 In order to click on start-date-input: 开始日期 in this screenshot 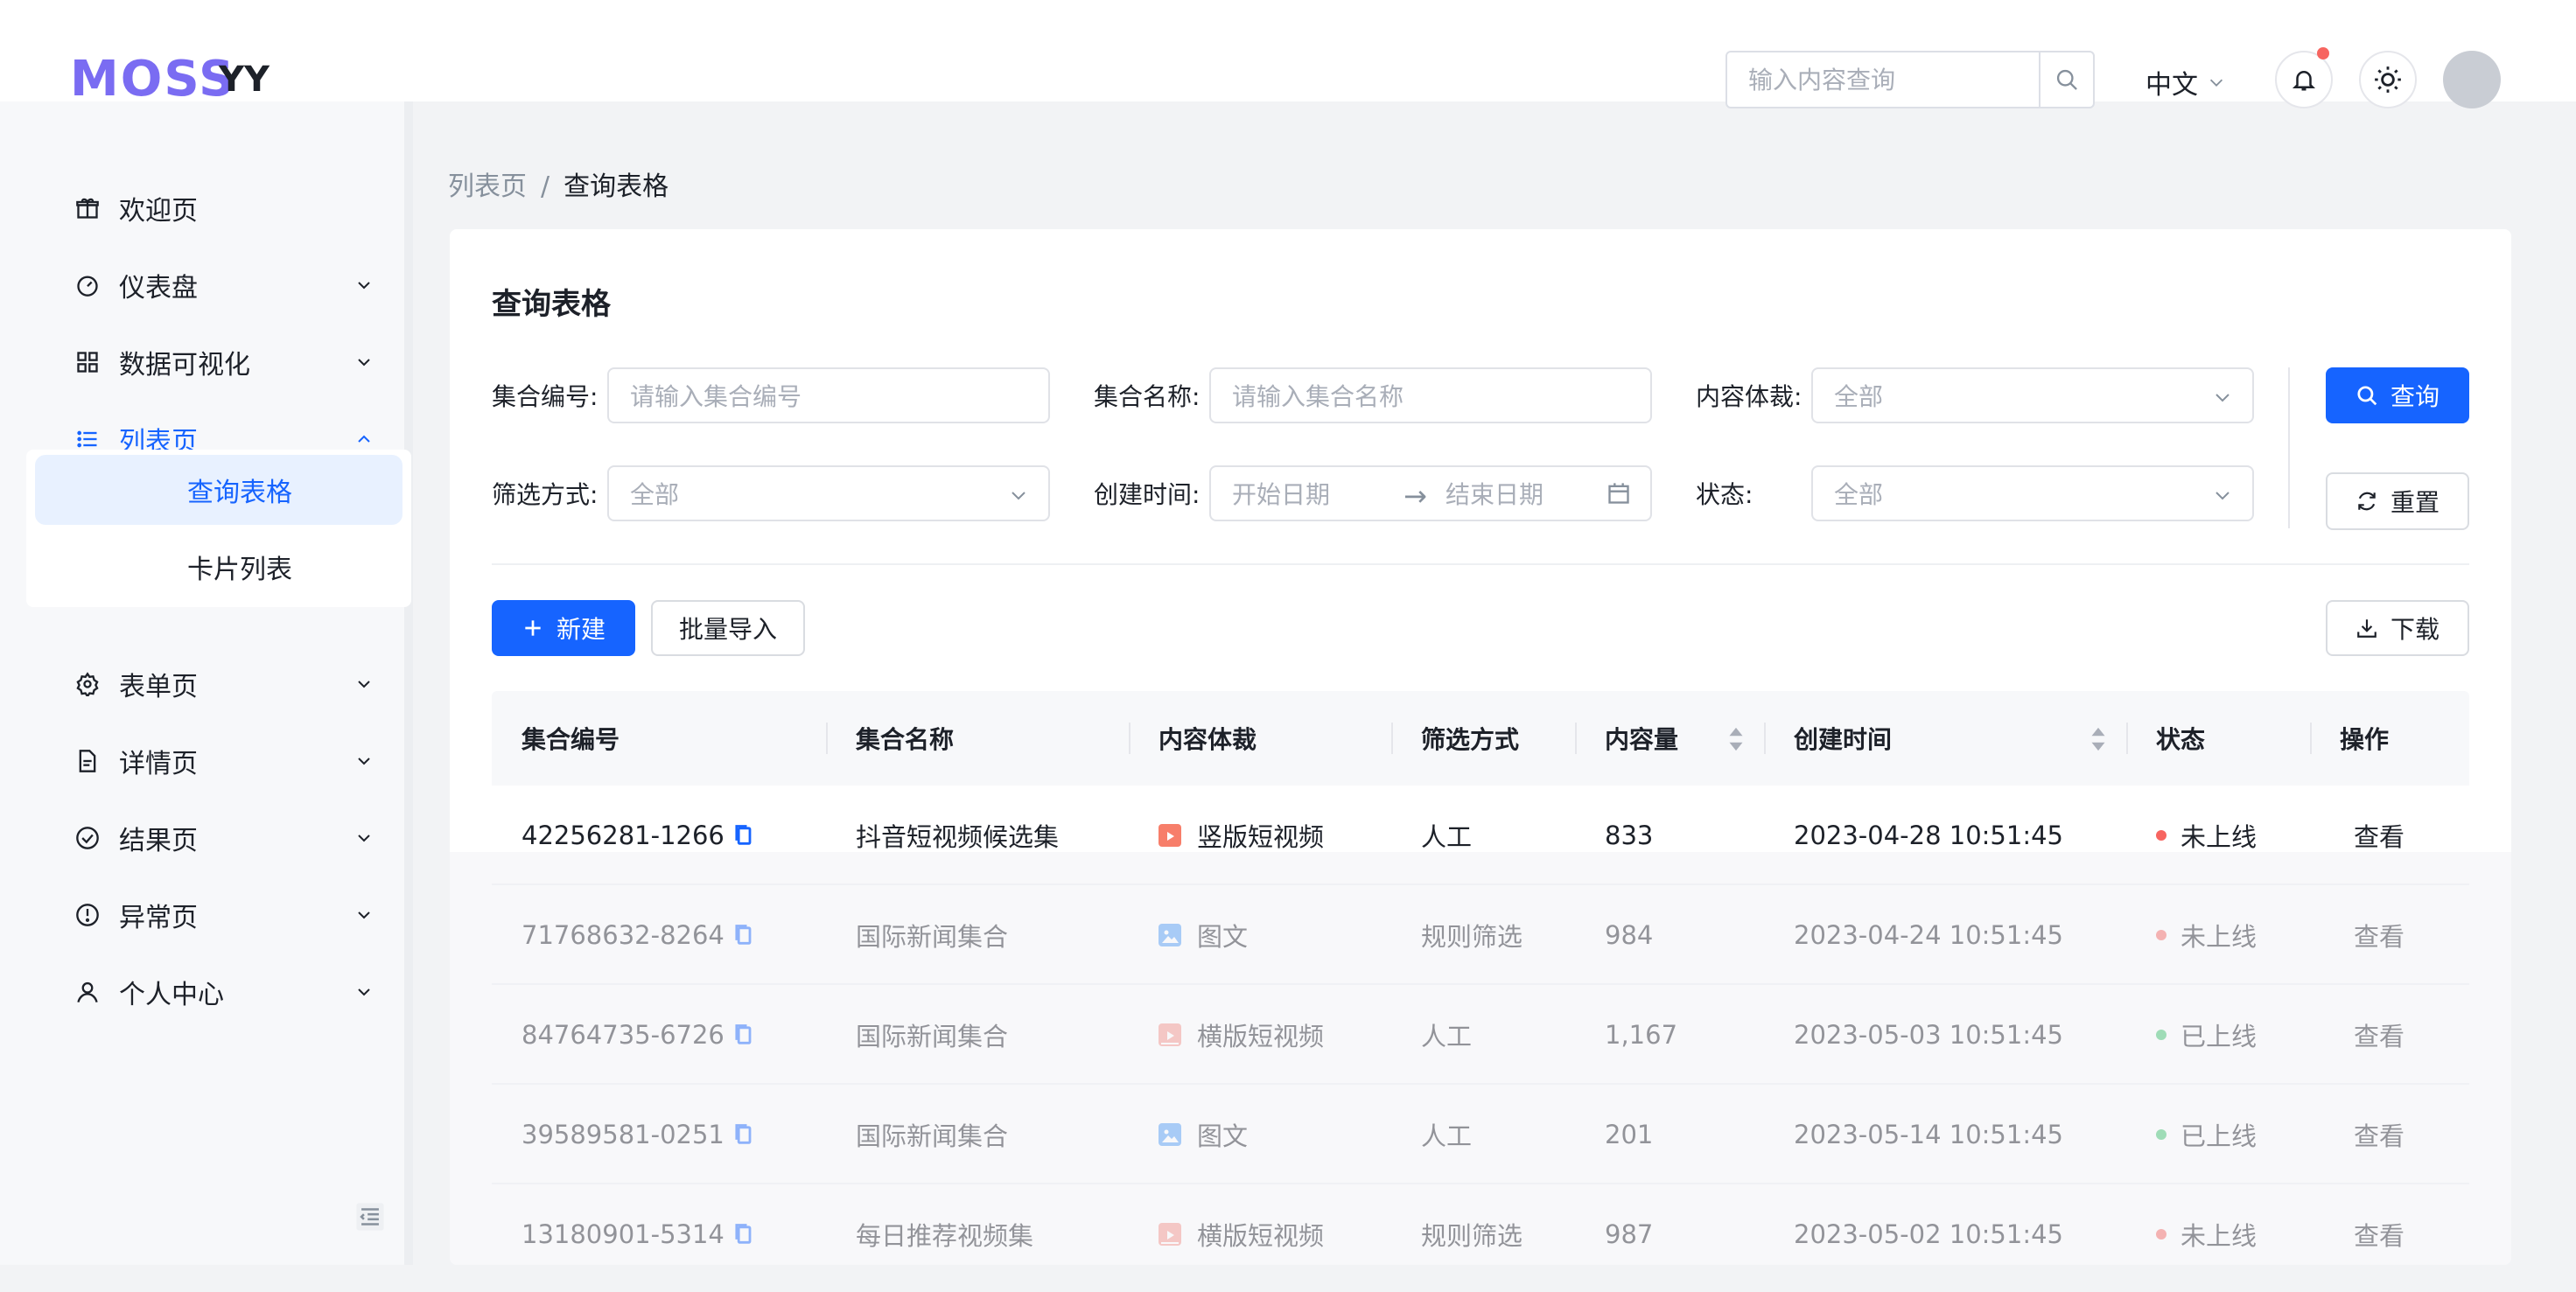, I will do `click(1281, 493)`.